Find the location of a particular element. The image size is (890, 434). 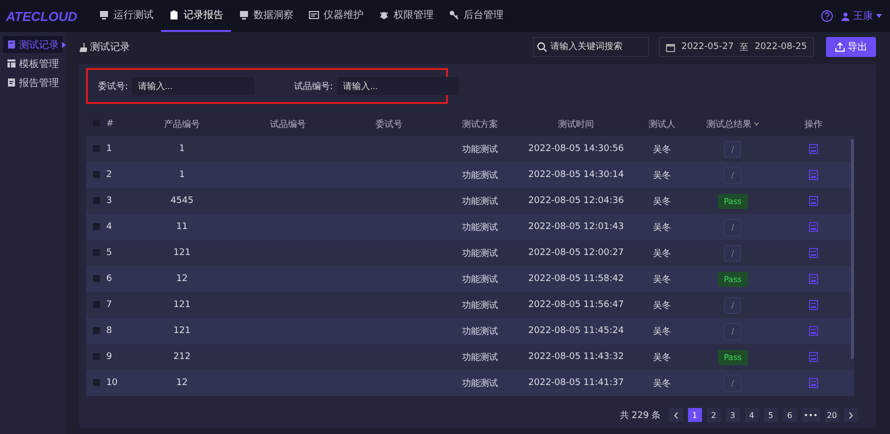

table-cell: 121 is located at coordinates (182, 331).